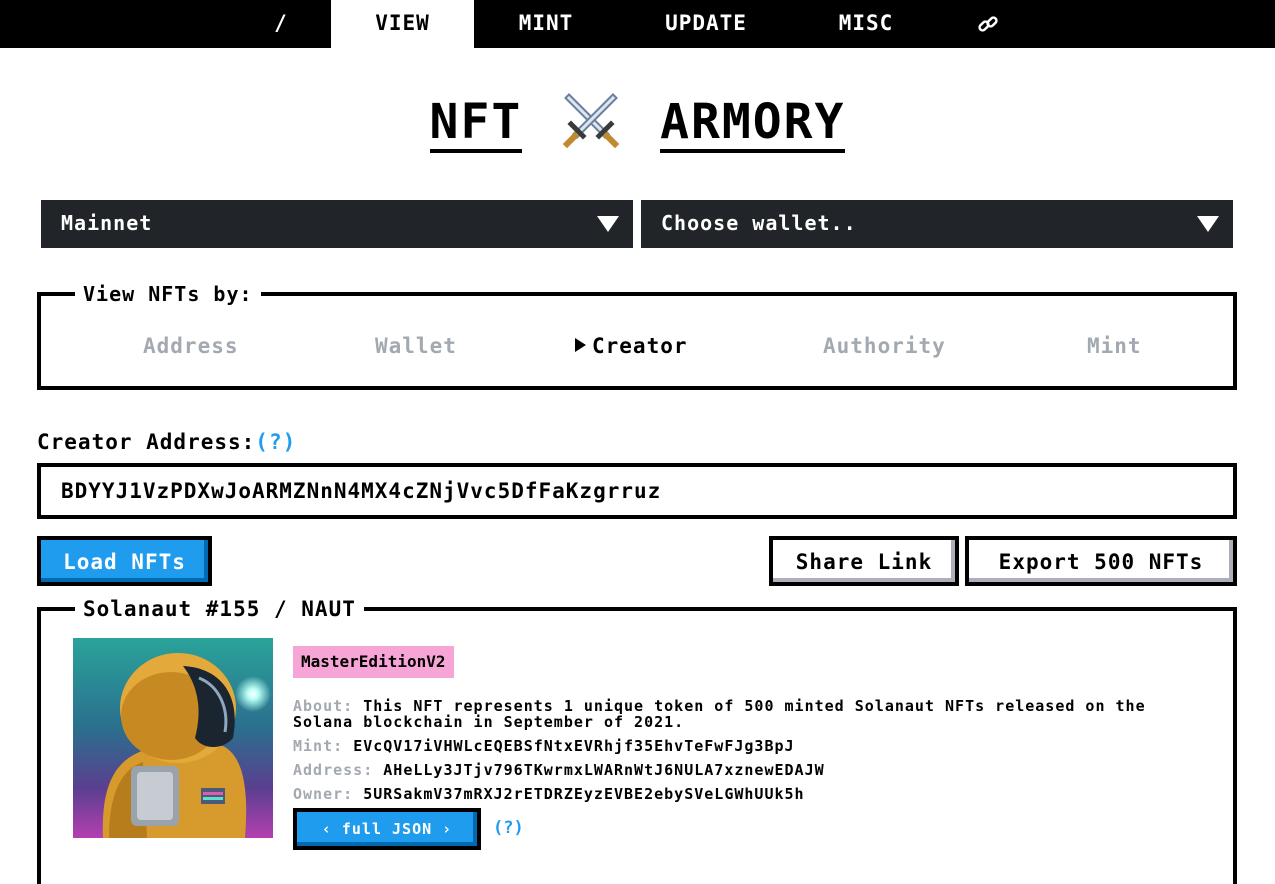  I want to click on creator-address-input, so click(637, 491).